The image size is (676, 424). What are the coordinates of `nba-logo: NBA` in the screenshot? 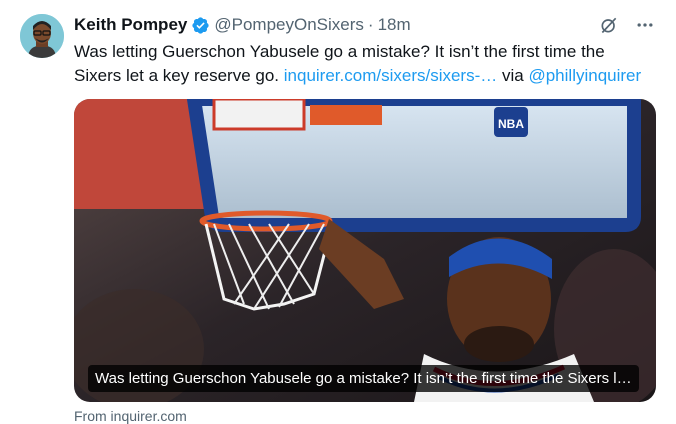 It's located at (511, 124).